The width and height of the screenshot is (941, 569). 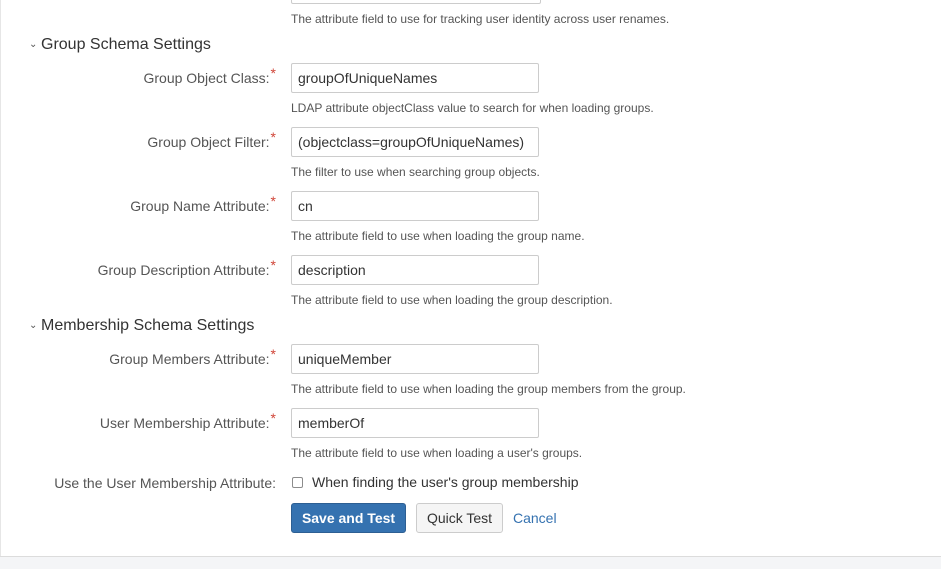 What do you see at coordinates (535, 518) in the screenshot?
I see `cancel-link: Cancel` at bounding box center [535, 518].